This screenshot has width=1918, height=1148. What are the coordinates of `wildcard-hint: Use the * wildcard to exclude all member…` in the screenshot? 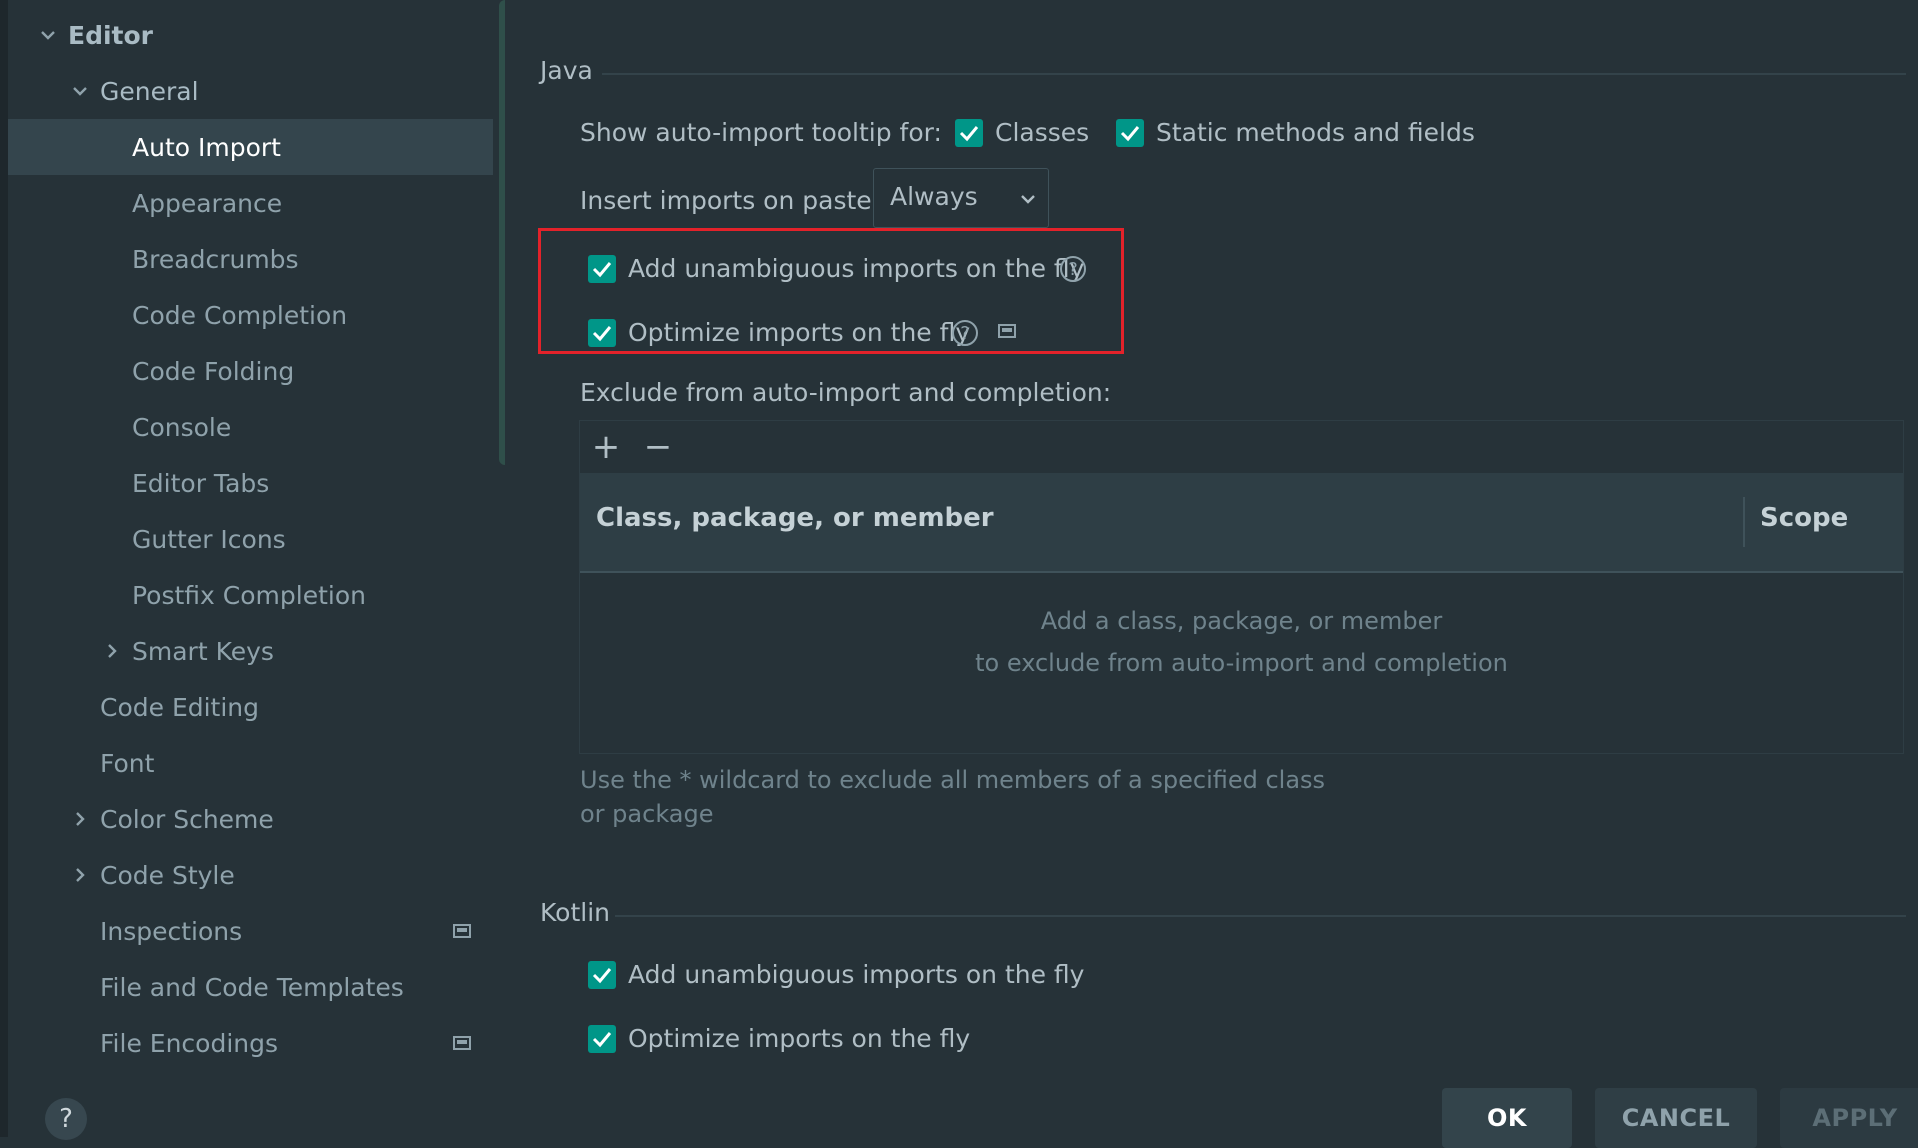 It's located at (953, 797).